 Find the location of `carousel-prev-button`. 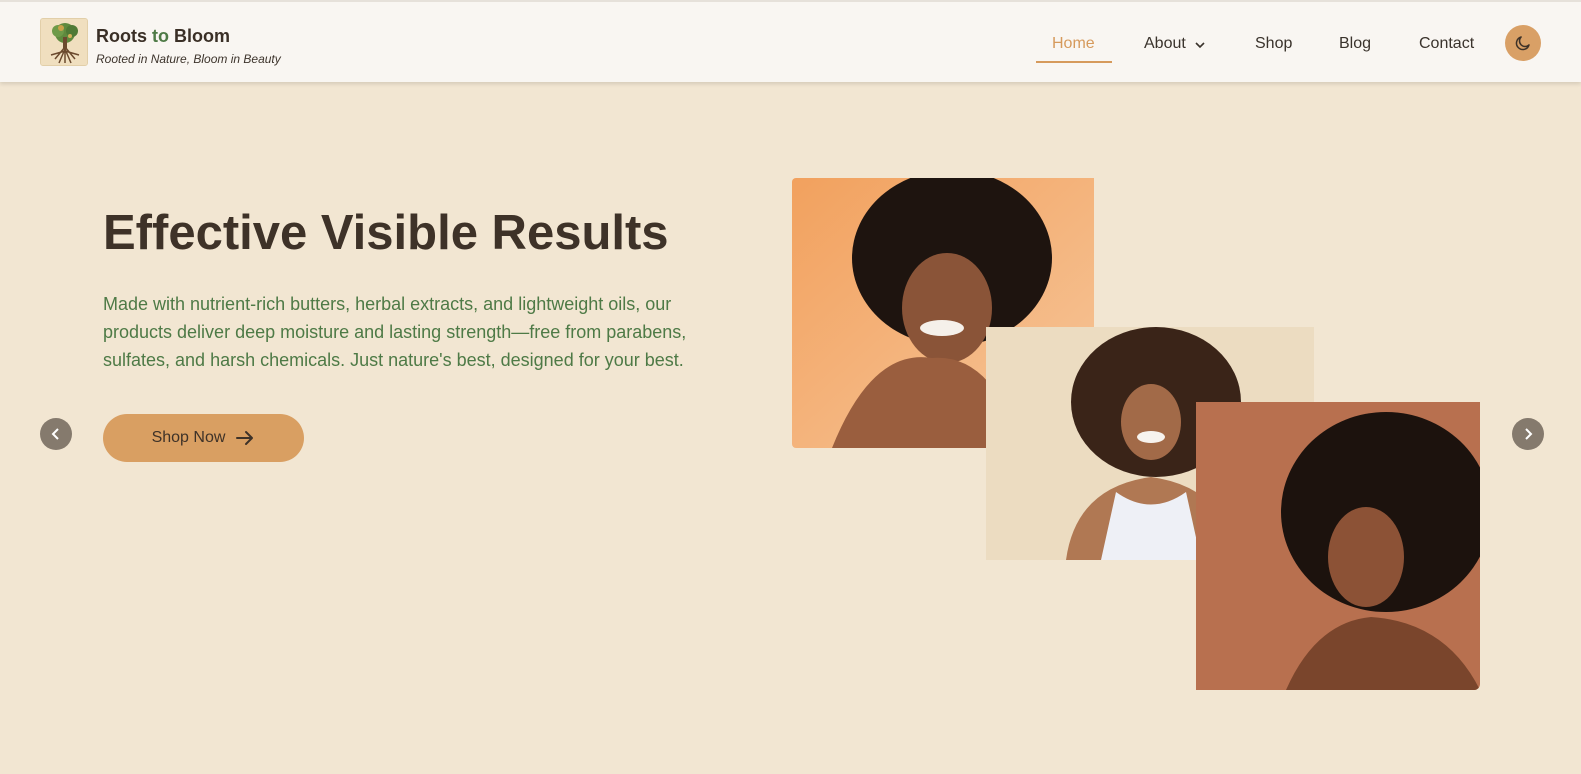

carousel-prev-button is located at coordinates (56, 434).